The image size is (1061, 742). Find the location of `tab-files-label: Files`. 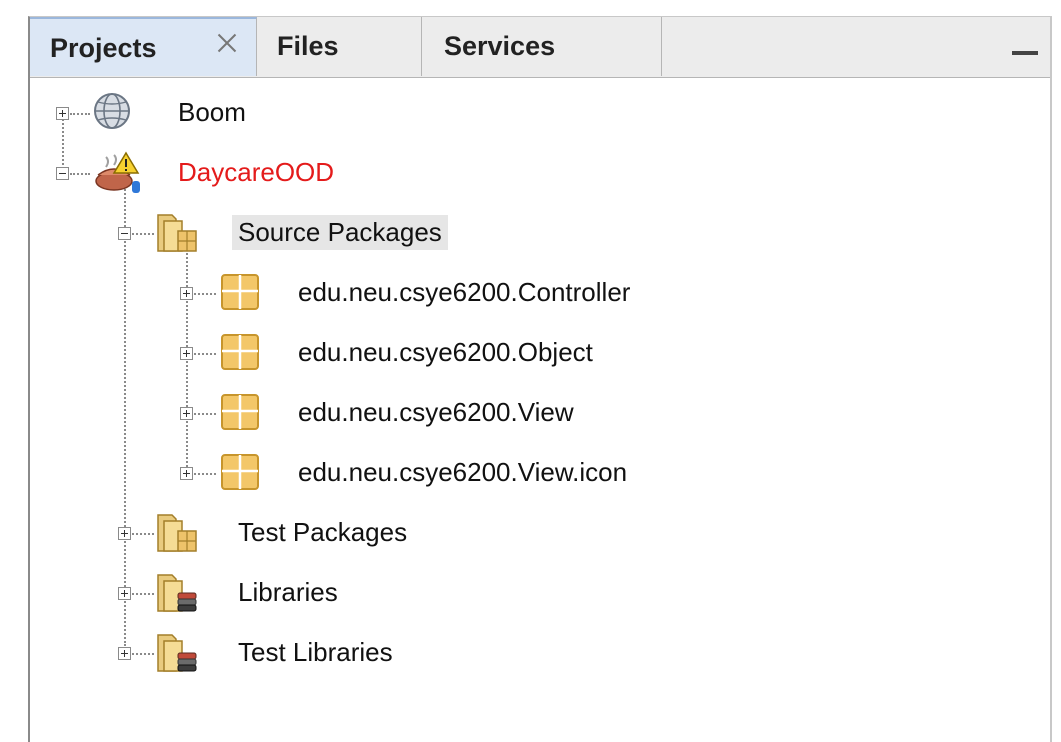

tab-files-label: Files is located at coordinates (308, 46).